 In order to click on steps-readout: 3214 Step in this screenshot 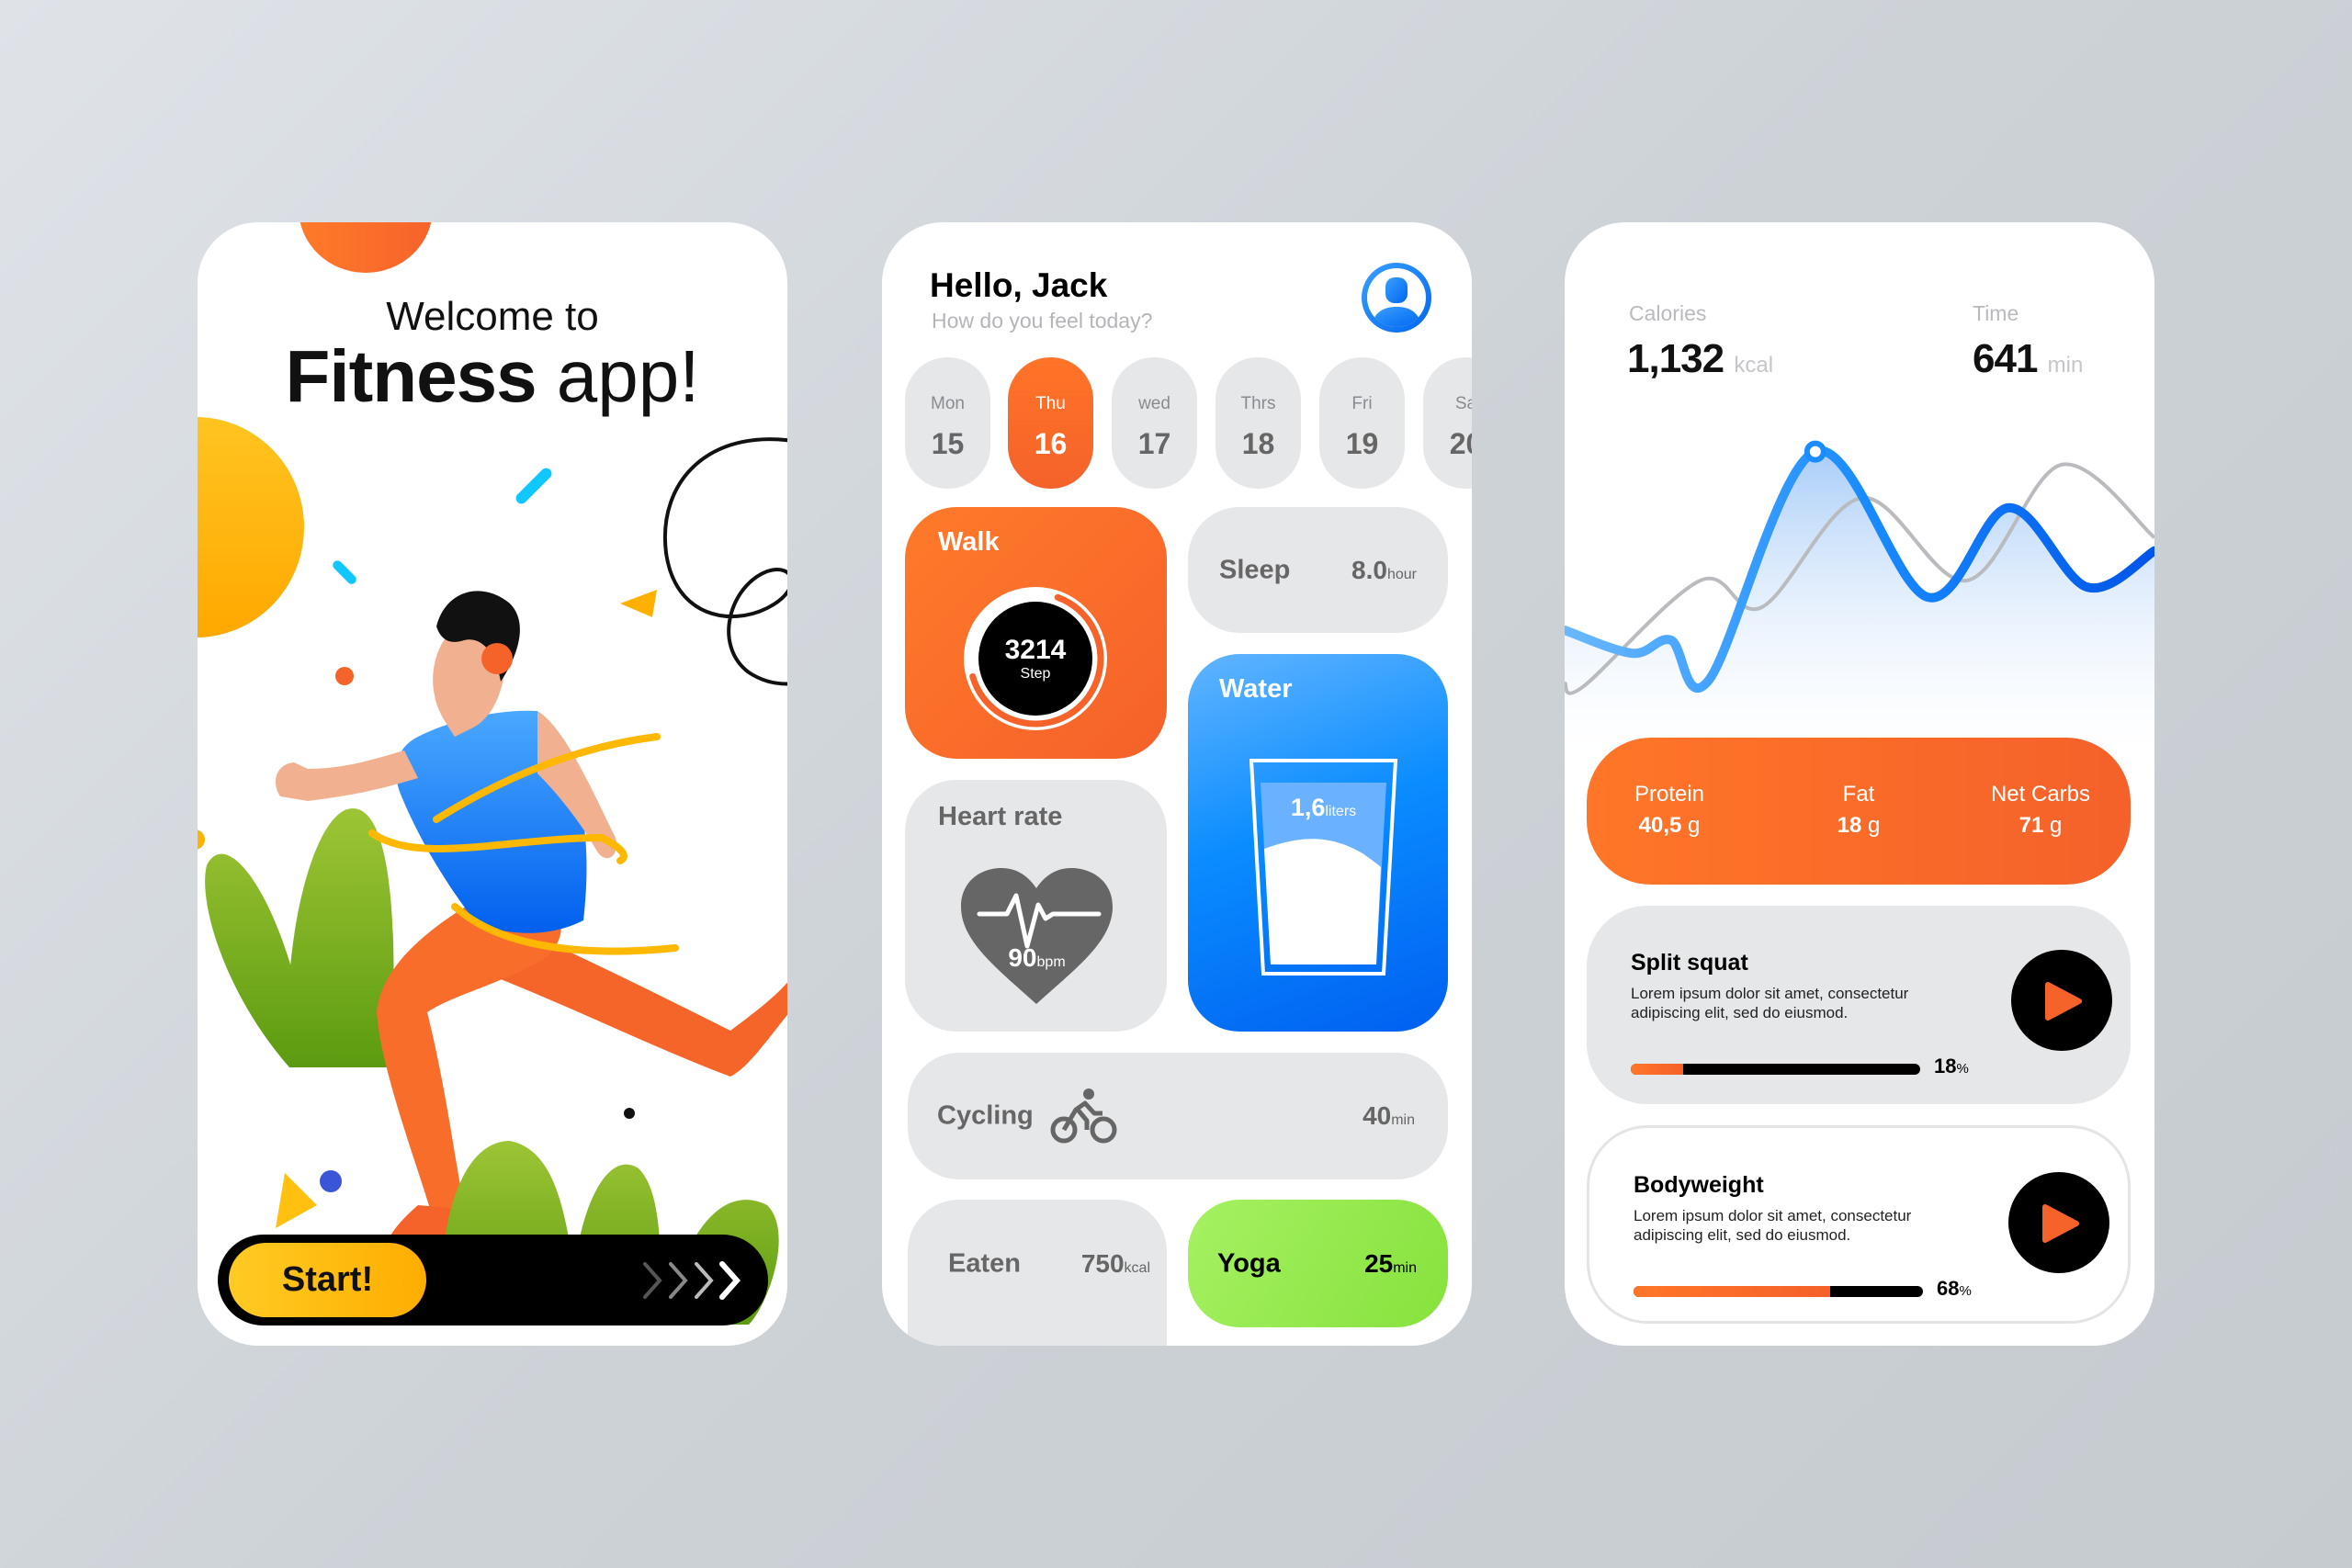, I will do `click(1036, 659)`.